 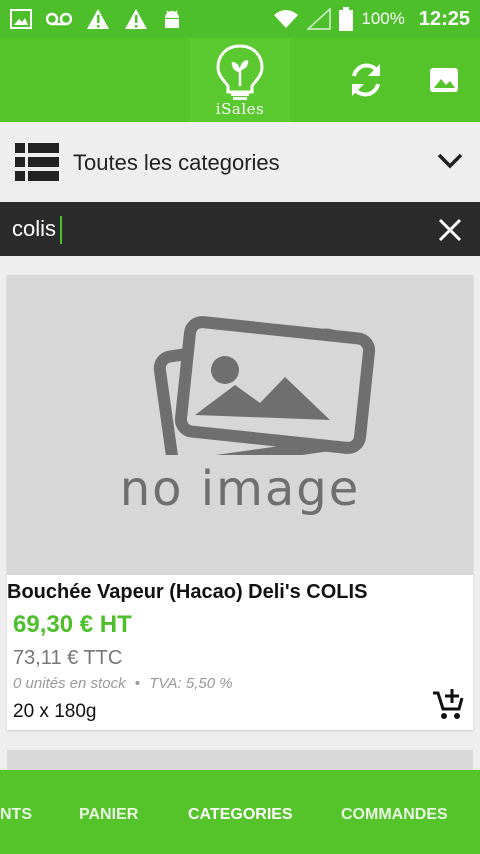 What do you see at coordinates (444, 18) in the screenshot?
I see `clock: 12:25` at bounding box center [444, 18].